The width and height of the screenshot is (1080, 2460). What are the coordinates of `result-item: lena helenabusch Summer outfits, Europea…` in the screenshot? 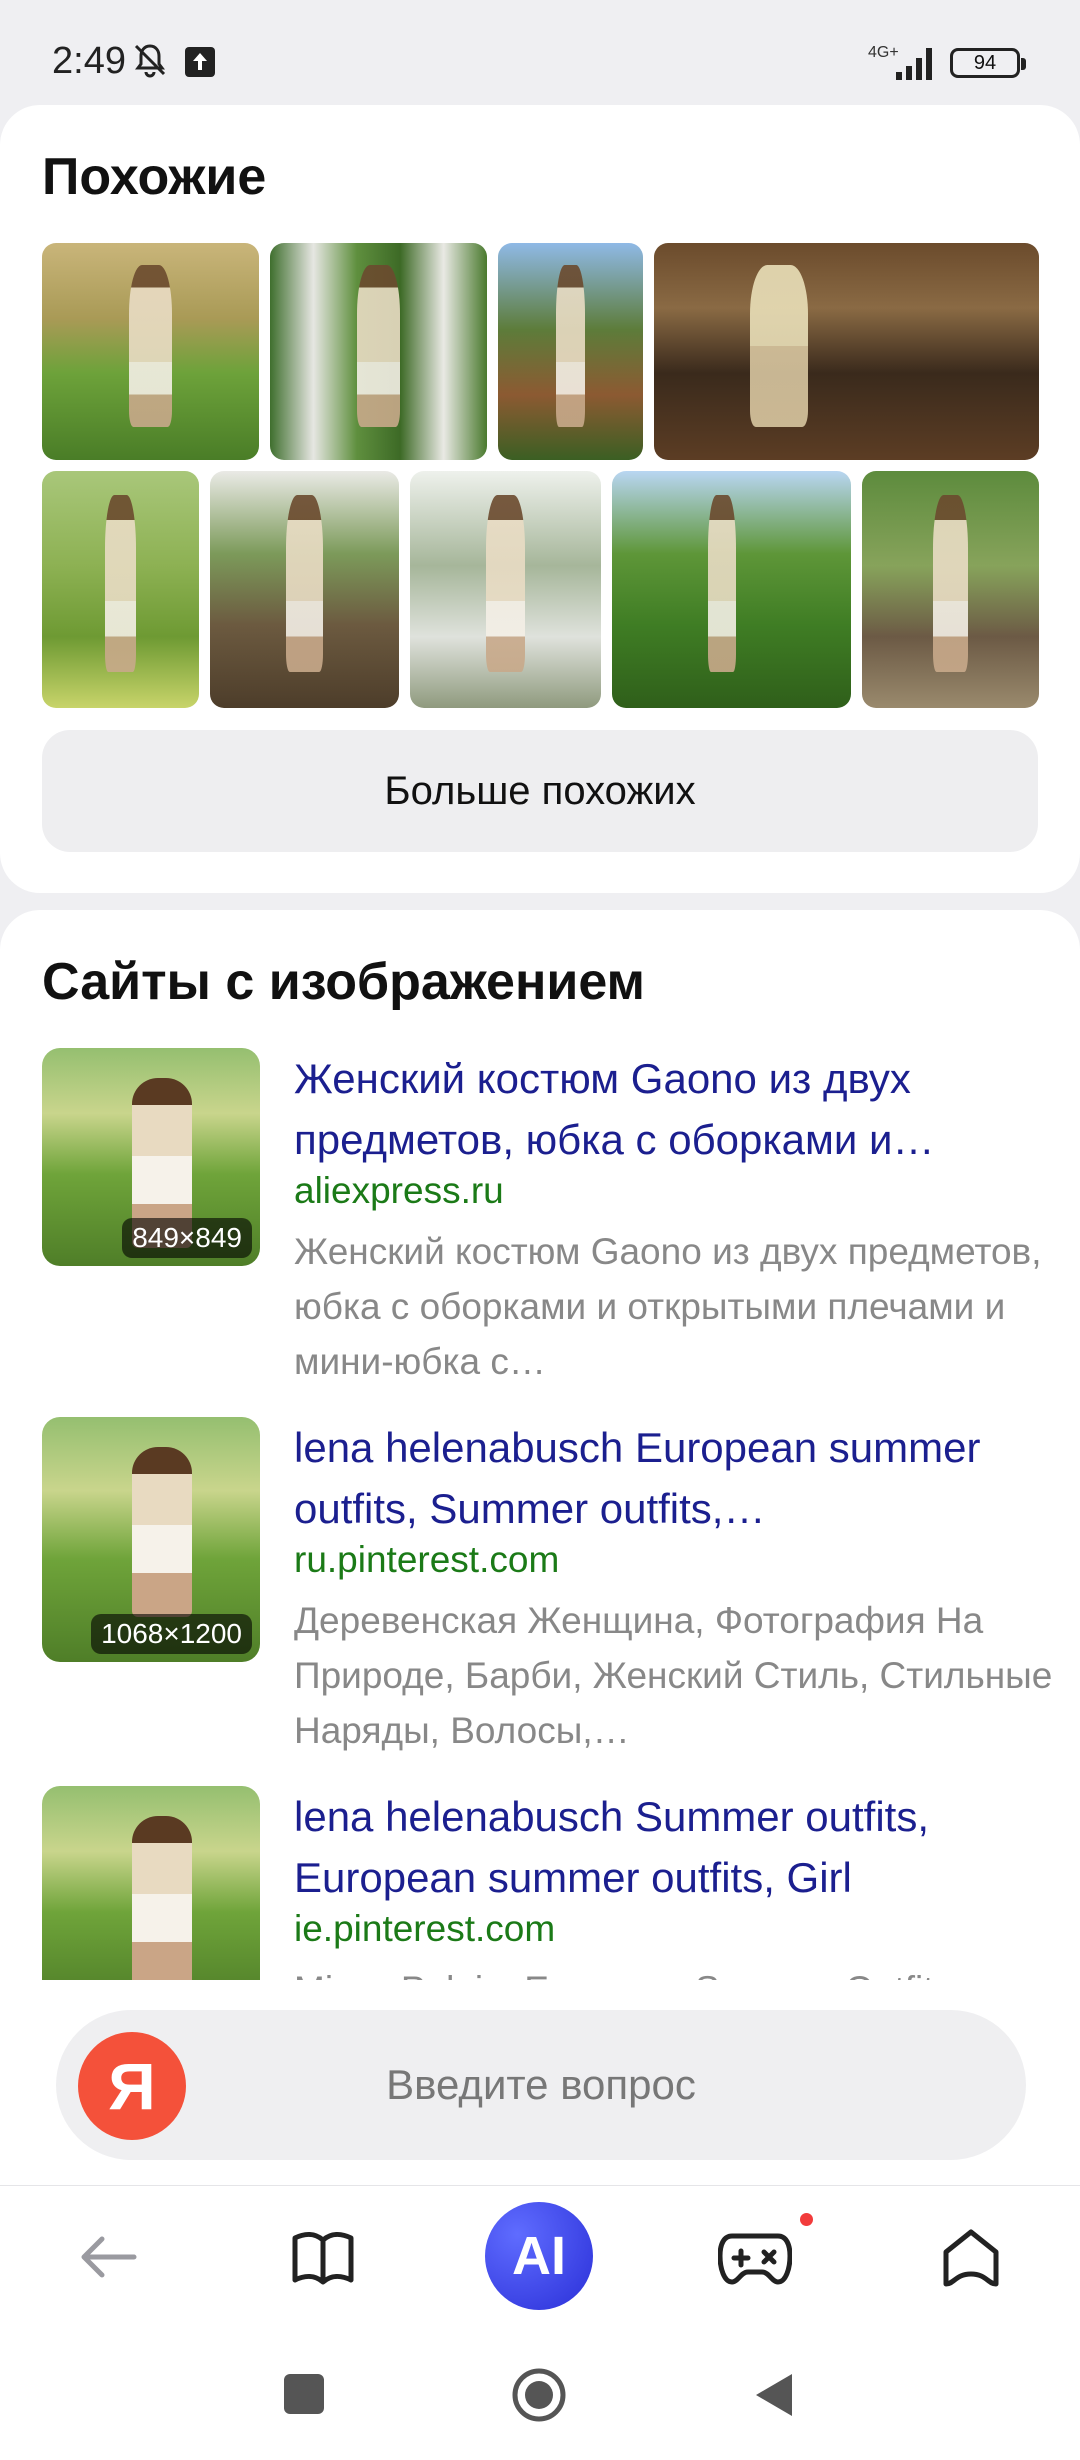 It's located at (542, 1883).